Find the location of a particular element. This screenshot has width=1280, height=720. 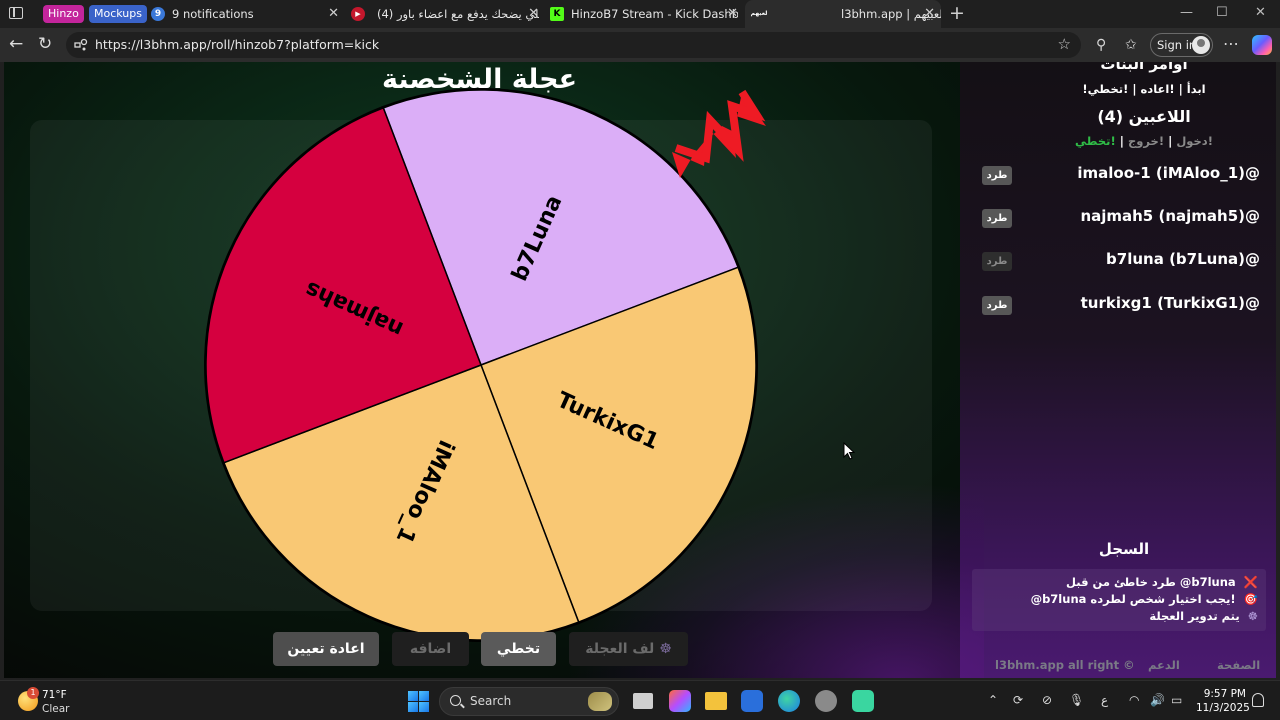

join-command: !دخول is located at coordinates (1194, 141).